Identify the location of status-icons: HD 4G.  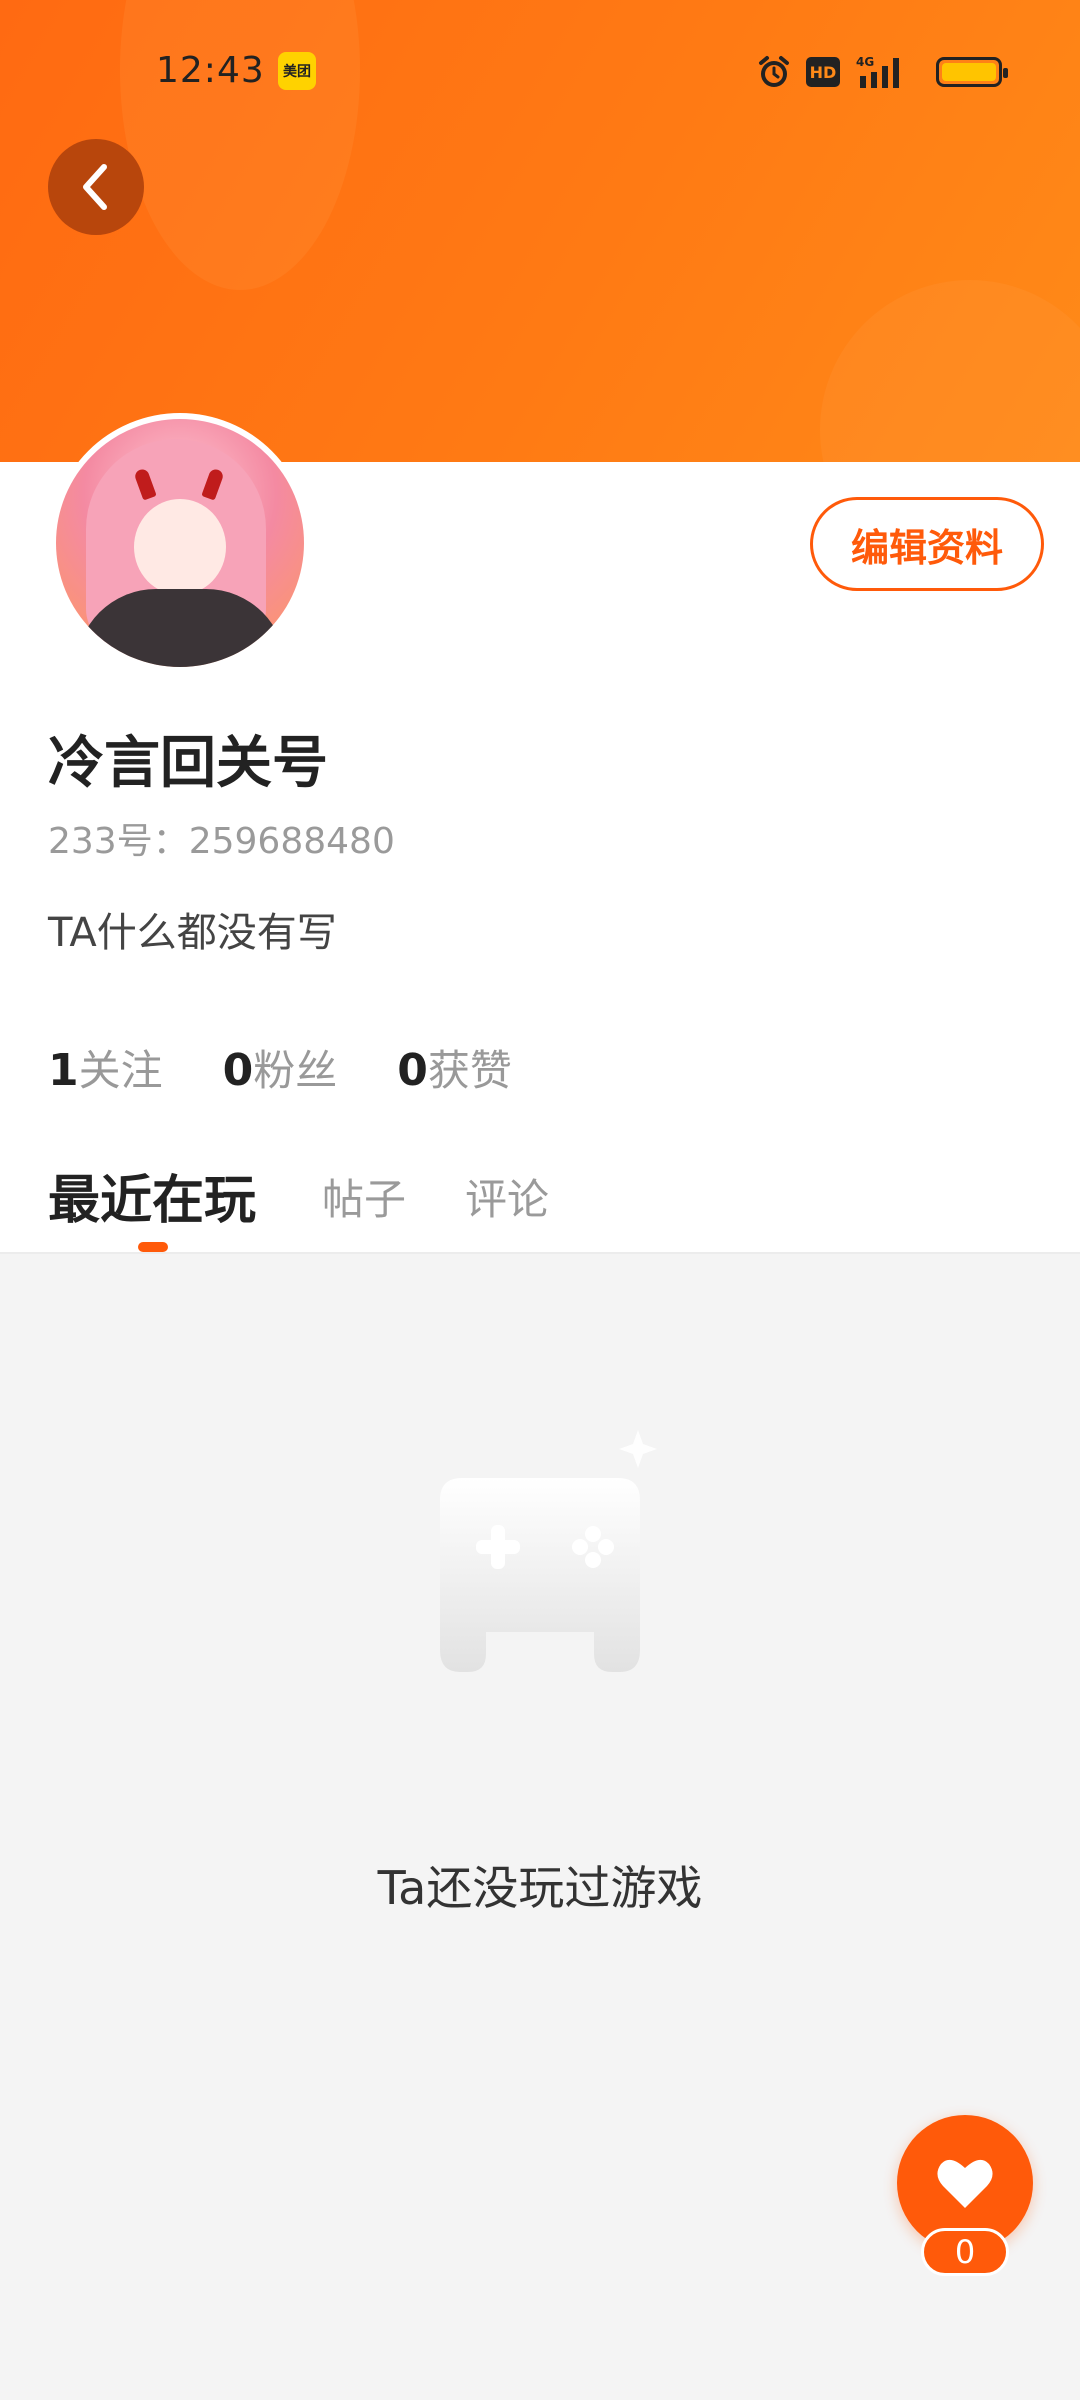
(882, 72).